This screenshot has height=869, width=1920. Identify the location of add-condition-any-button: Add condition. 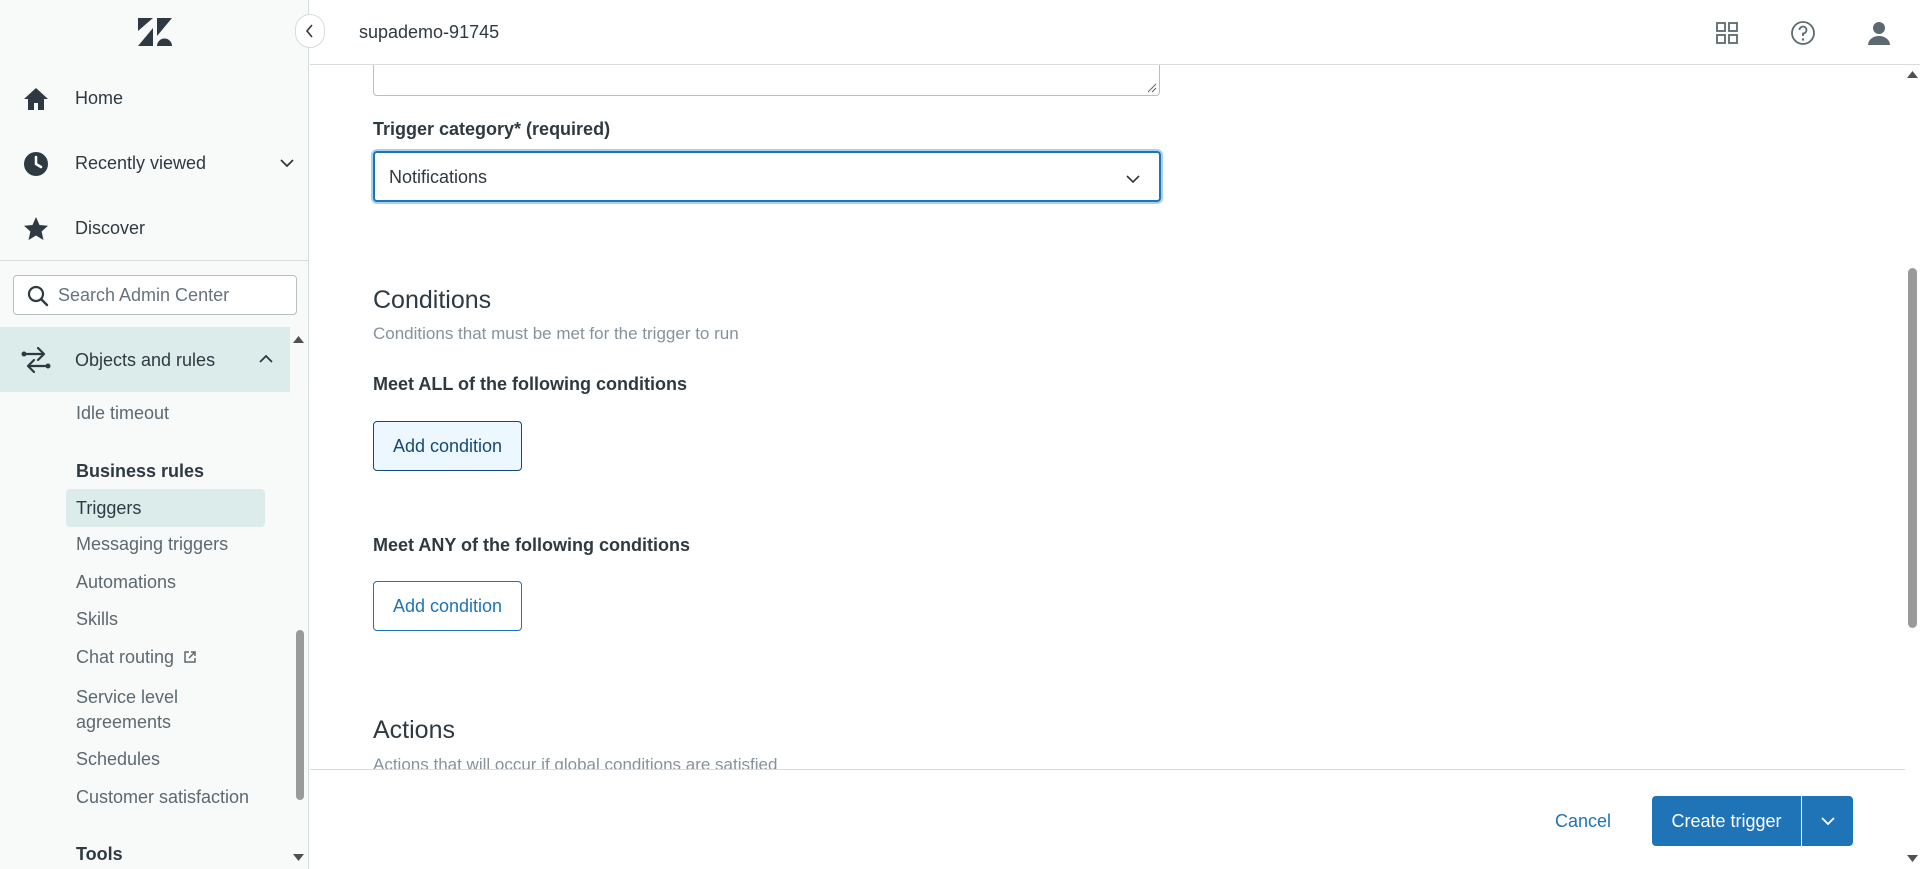
(447, 606).